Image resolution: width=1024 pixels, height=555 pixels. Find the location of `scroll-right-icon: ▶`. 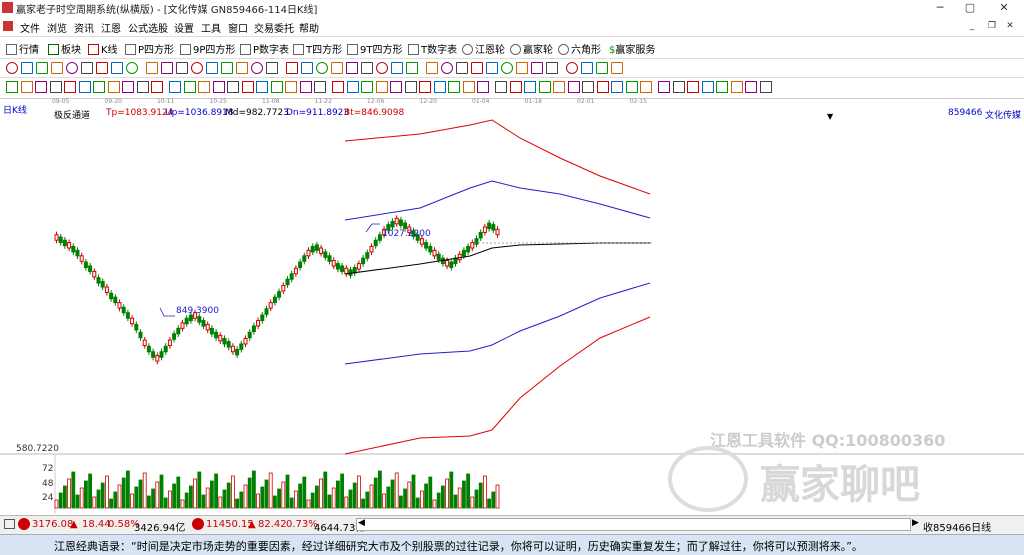

scroll-right-icon: ▶ is located at coordinates (915, 523).